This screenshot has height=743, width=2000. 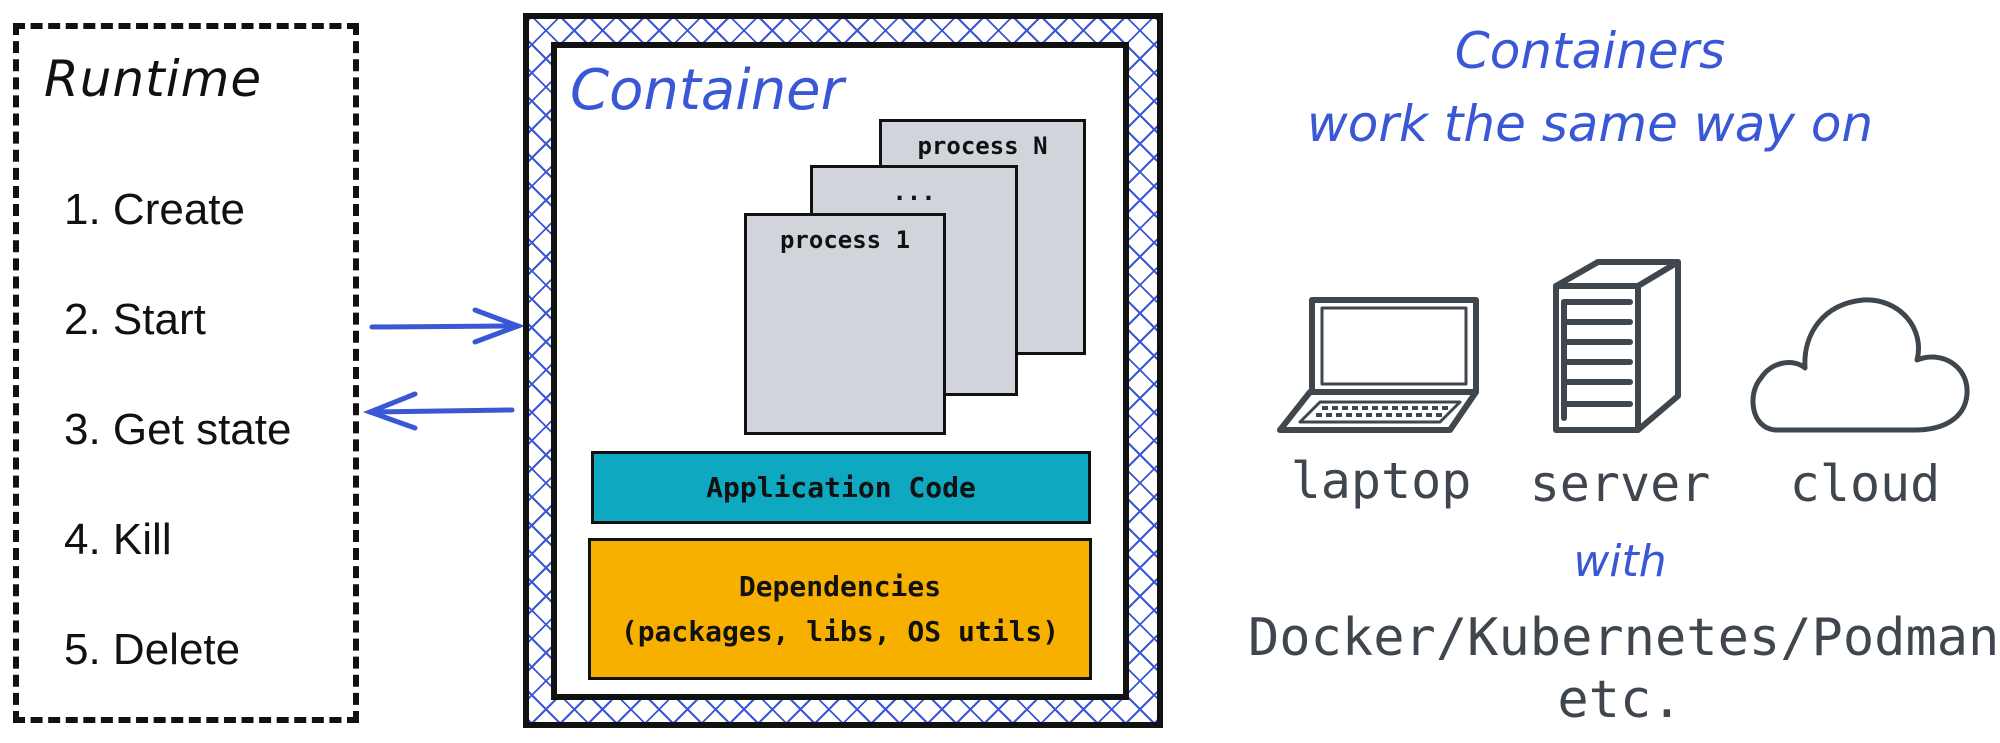 What do you see at coordinates (135, 319) in the screenshot?
I see `runtime-step-start: 2. Start` at bounding box center [135, 319].